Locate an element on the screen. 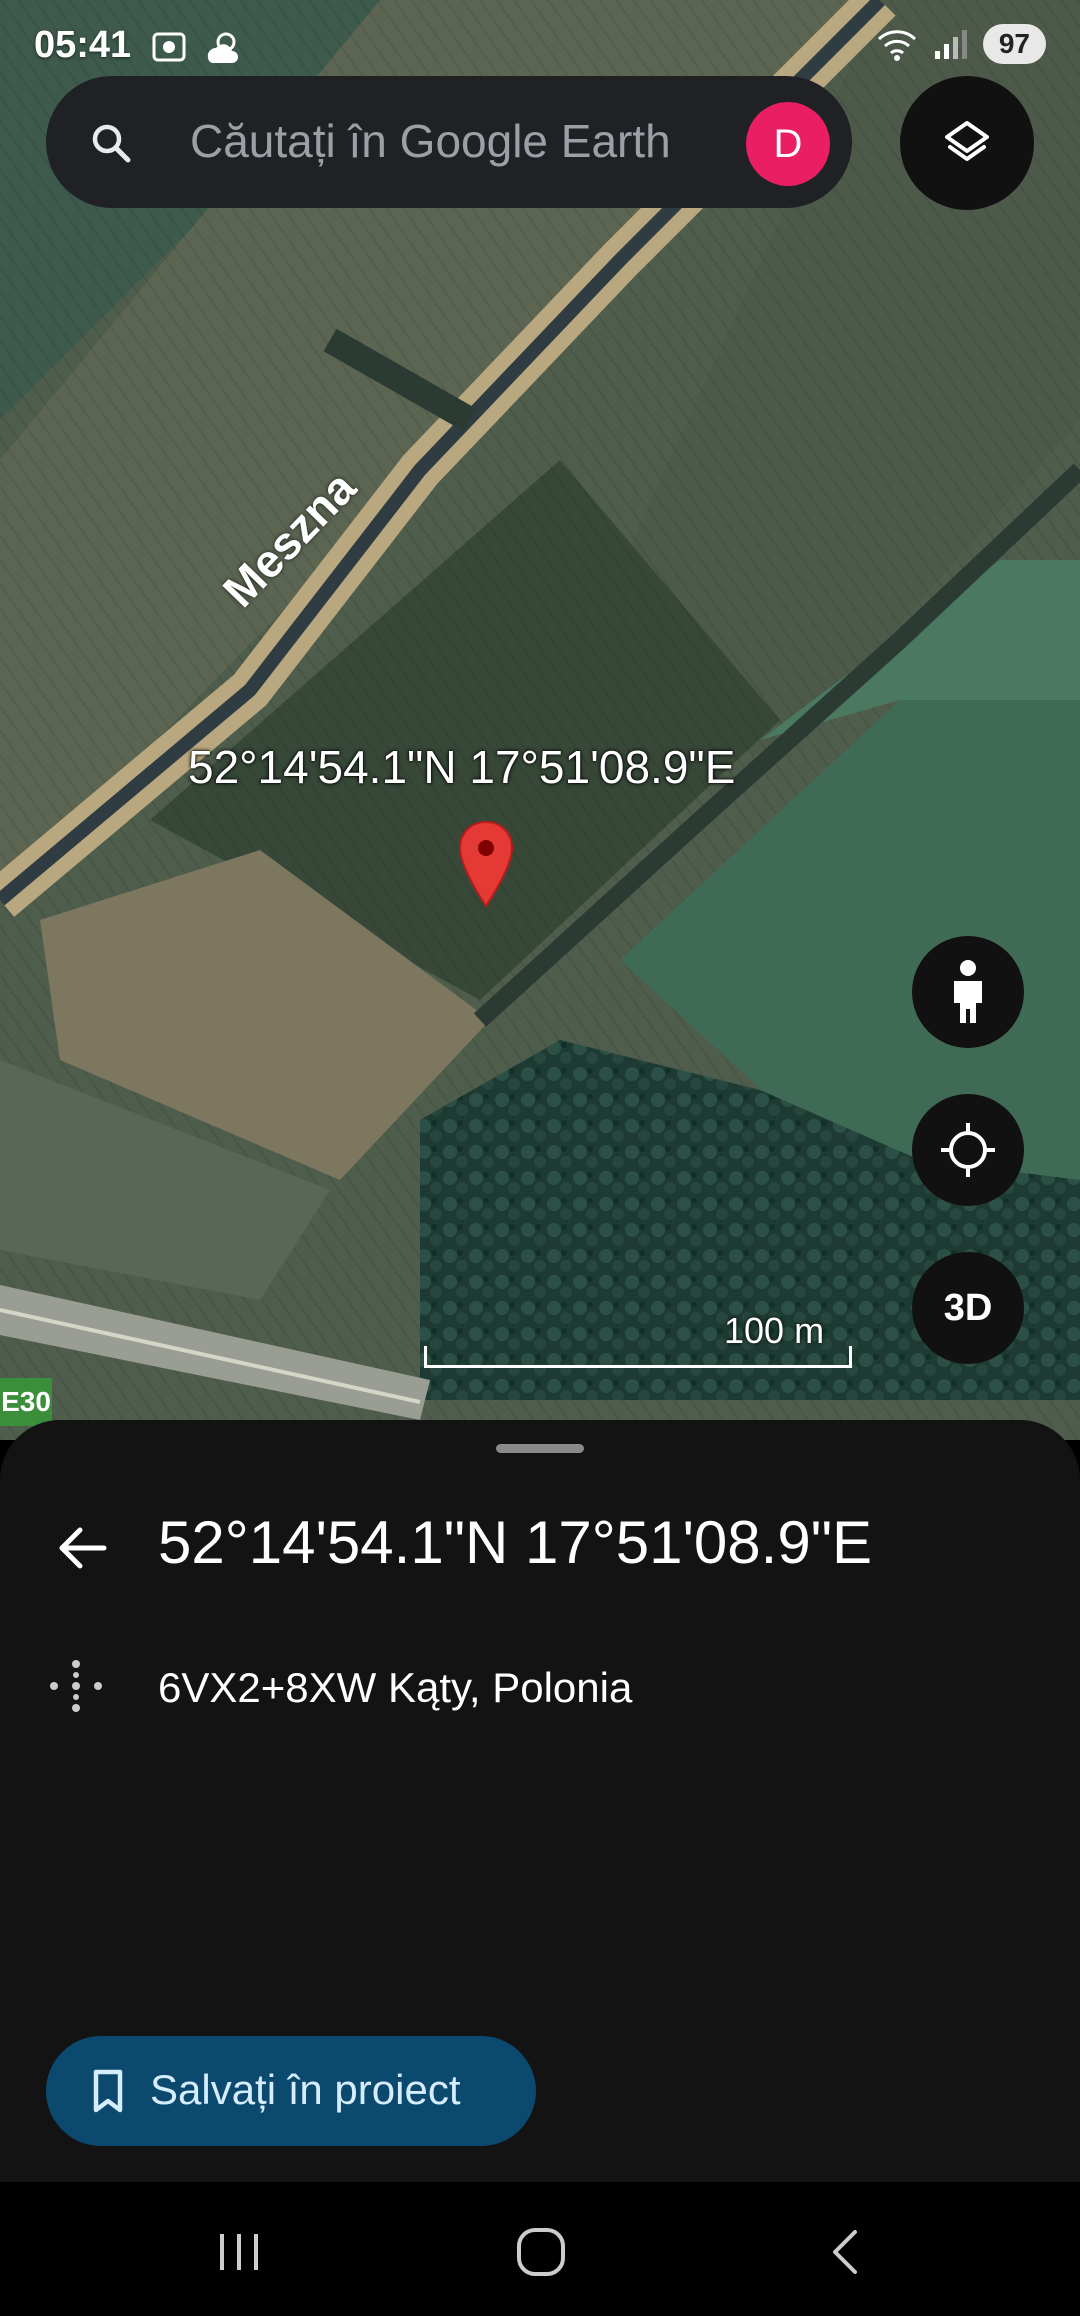  arrow-back-icon is located at coordinates (83, 1548).